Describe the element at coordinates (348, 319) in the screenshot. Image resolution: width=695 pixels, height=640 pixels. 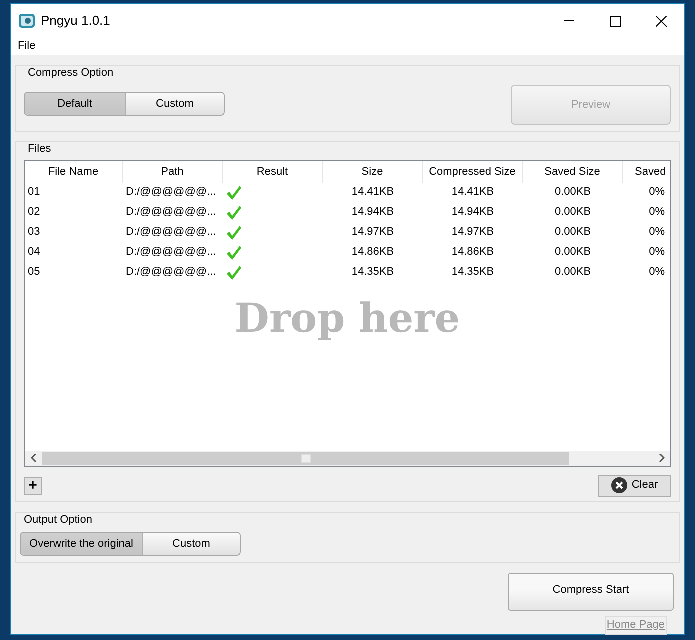
I see `drop-hint: Drop here` at that location.